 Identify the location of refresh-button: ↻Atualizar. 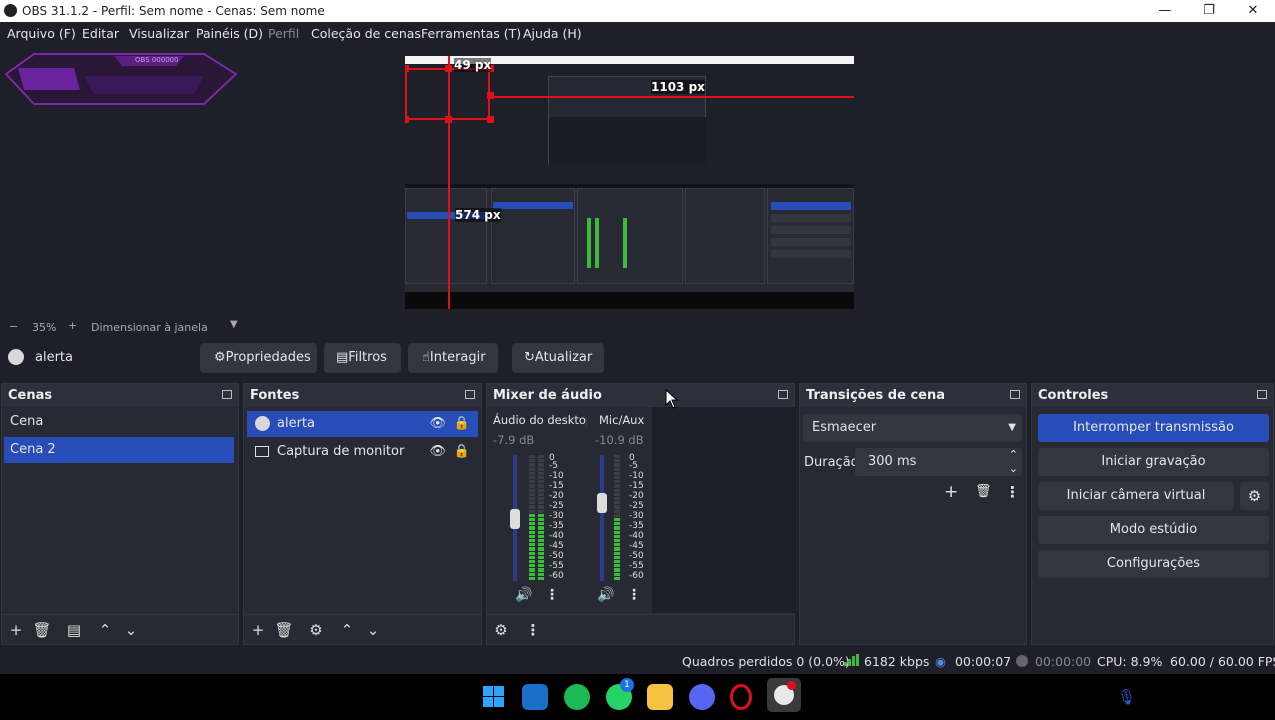
(558, 358).